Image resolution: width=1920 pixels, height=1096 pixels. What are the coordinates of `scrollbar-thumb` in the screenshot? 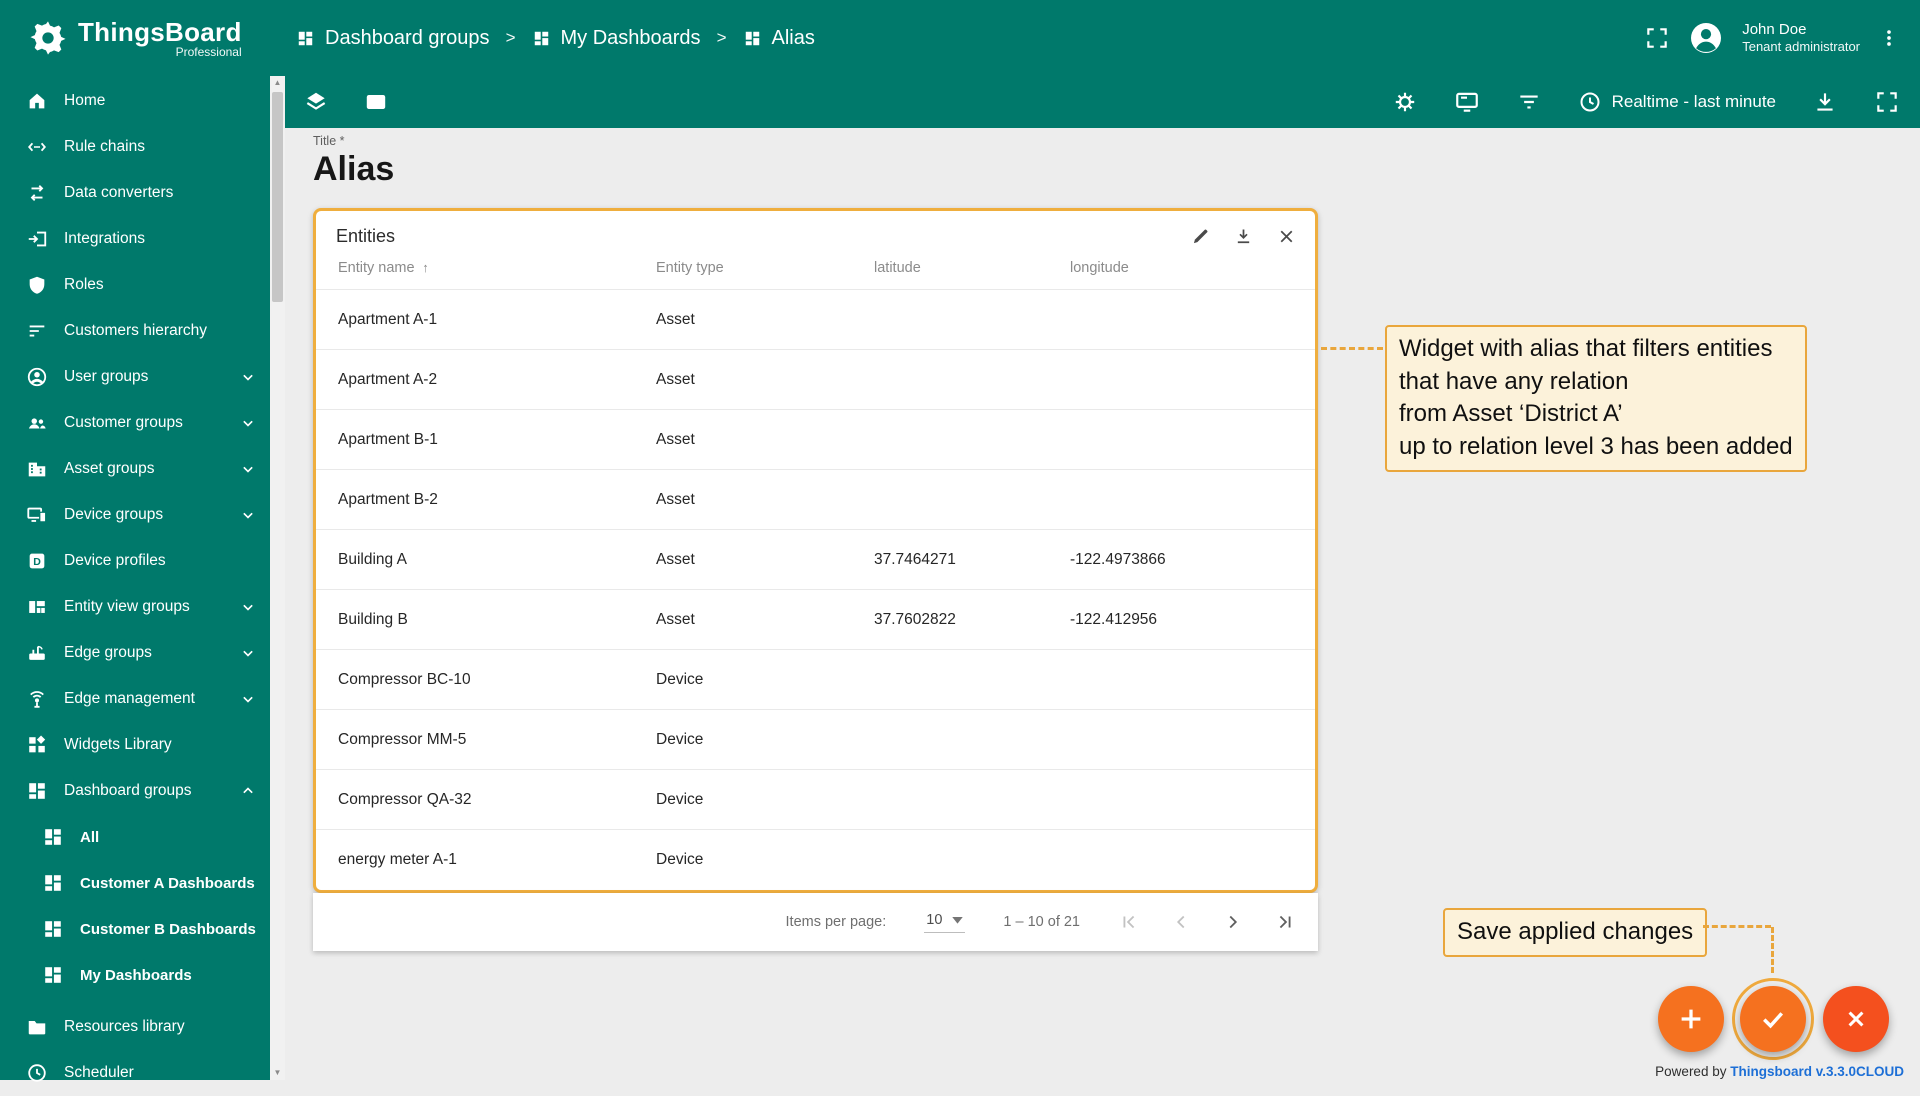 It's located at (277, 197).